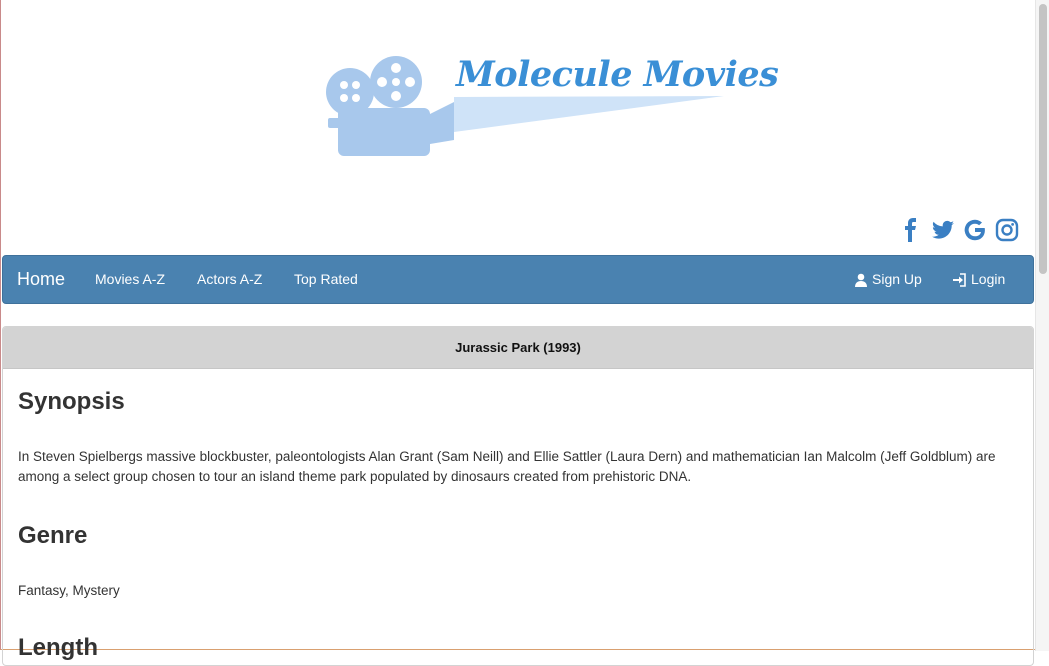 The height and width of the screenshot is (666, 1049). I want to click on twitter-icon, so click(943, 230).